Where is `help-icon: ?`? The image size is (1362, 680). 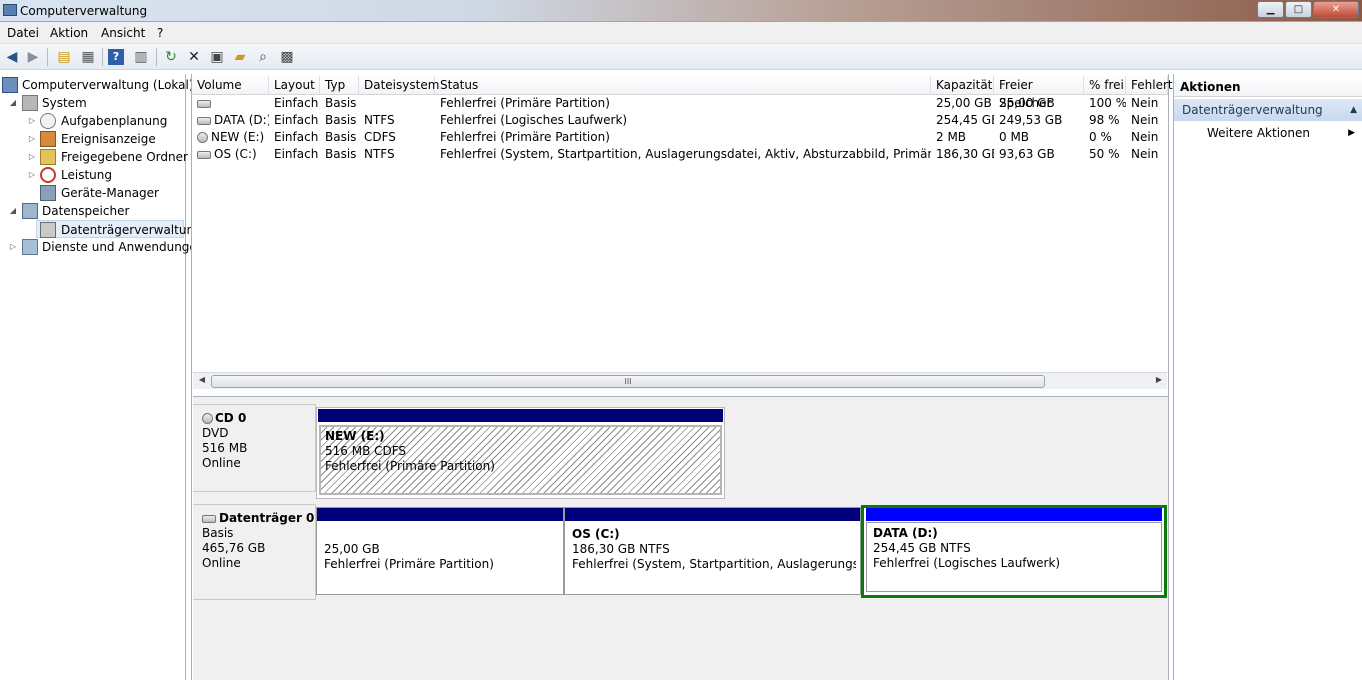 help-icon: ? is located at coordinates (116, 57).